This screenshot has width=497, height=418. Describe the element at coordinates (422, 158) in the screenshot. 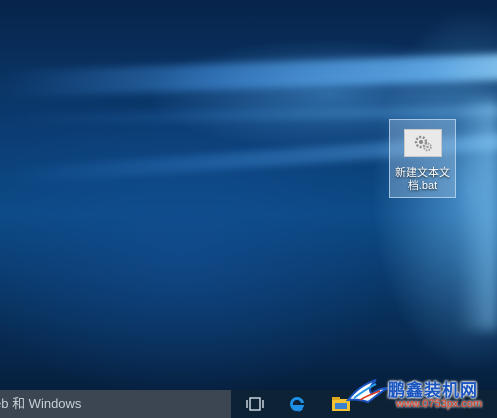

I see `desktop-icon-bat-file: 新建文本文档.bat` at that location.